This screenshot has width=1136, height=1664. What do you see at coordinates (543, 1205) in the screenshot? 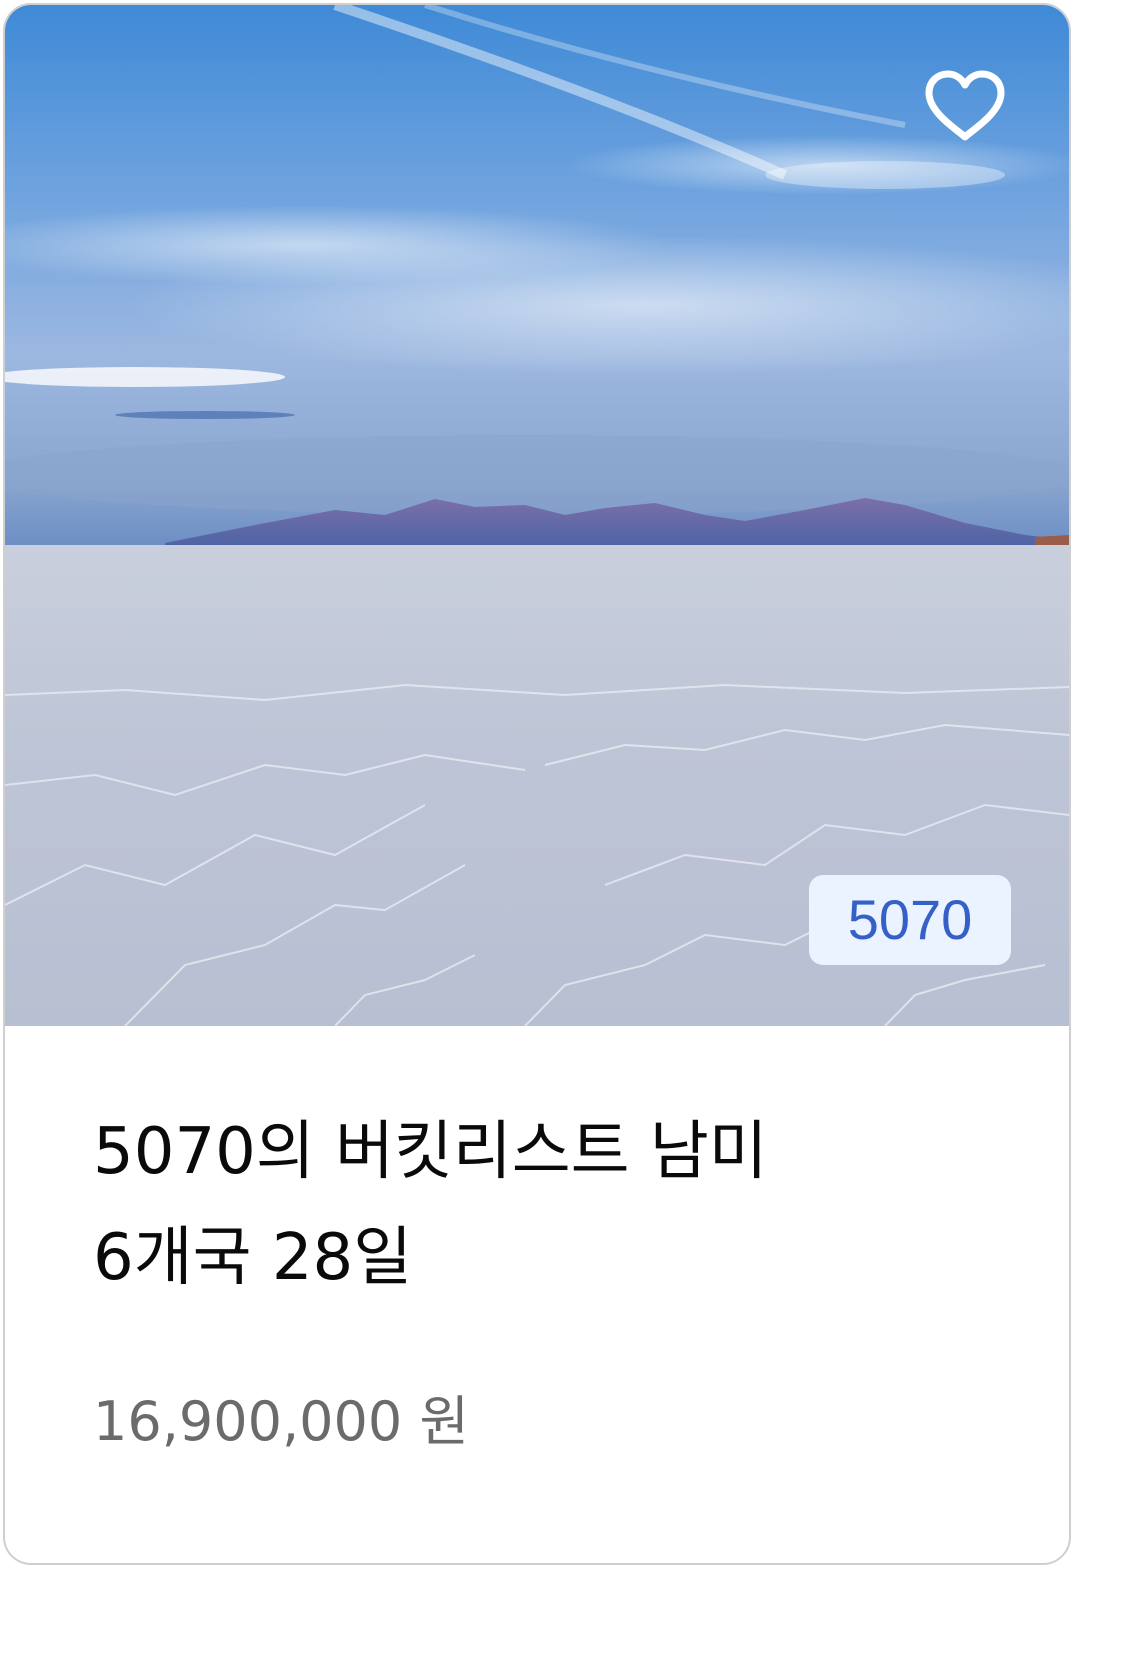
I see `tour-title: 5070의 버킷리스트 남미 6개국 28일` at bounding box center [543, 1205].